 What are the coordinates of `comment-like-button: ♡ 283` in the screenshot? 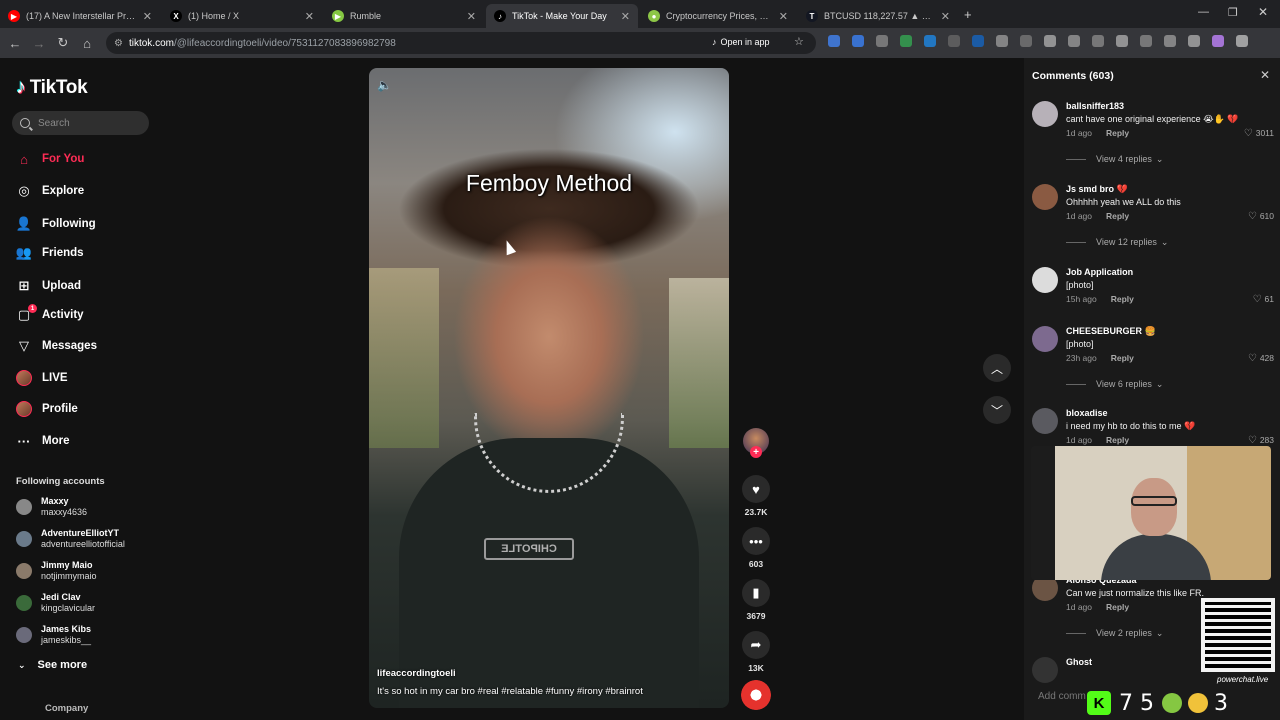 It's located at (1261, 440).